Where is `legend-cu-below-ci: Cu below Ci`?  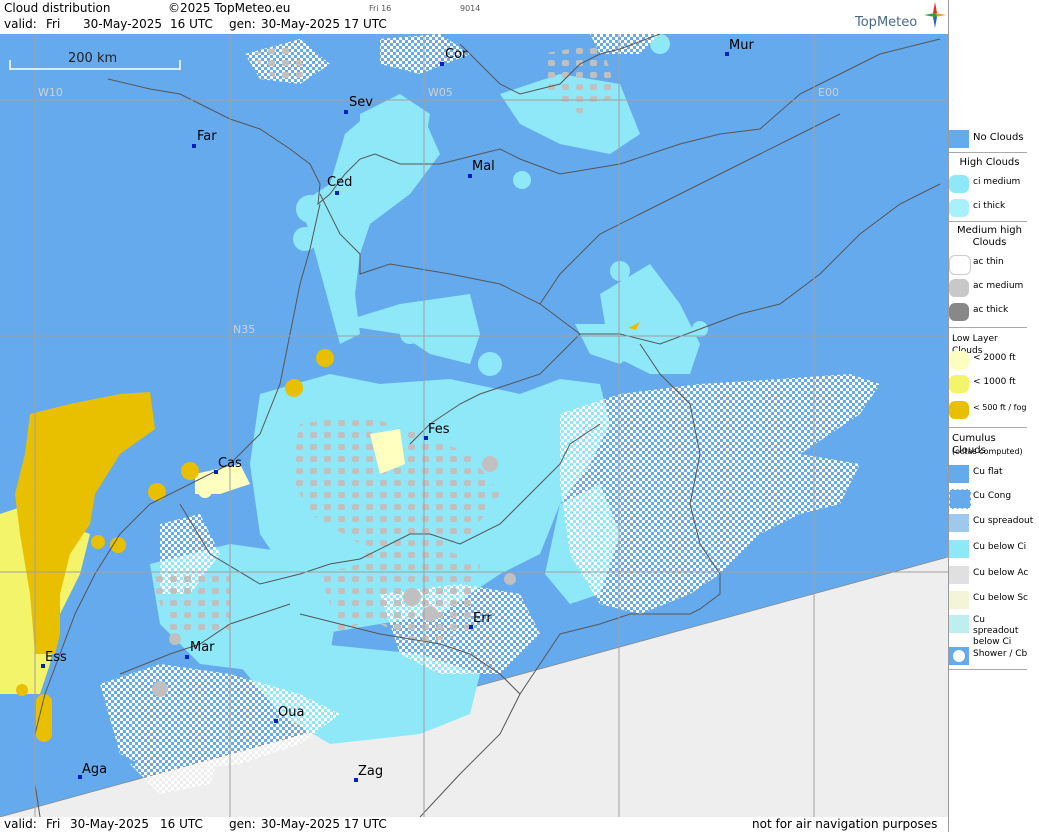 legend-cu-below-ci: Cu below Ci is located at coordinates (988, 549).